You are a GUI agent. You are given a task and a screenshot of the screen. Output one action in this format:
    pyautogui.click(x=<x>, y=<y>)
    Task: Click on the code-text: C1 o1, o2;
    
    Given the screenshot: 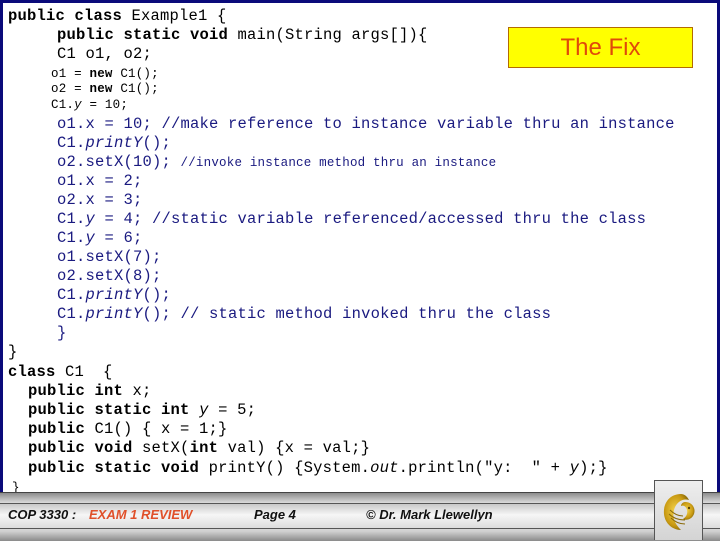 What is the action you would take?
    pyautogui.click(x=105, y=54)
    